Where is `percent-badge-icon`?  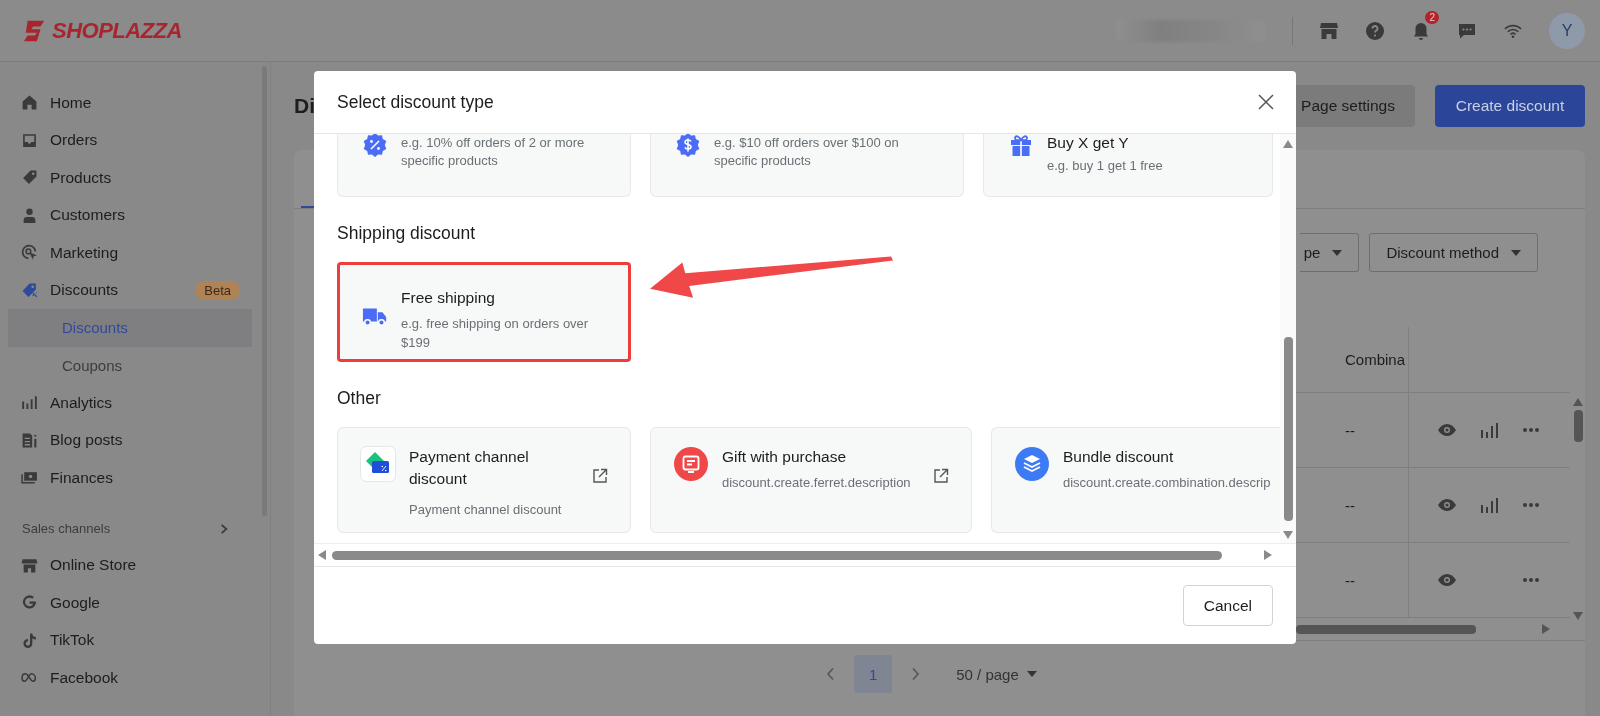
percent-badge-icon is located at coordinates (375, 146).